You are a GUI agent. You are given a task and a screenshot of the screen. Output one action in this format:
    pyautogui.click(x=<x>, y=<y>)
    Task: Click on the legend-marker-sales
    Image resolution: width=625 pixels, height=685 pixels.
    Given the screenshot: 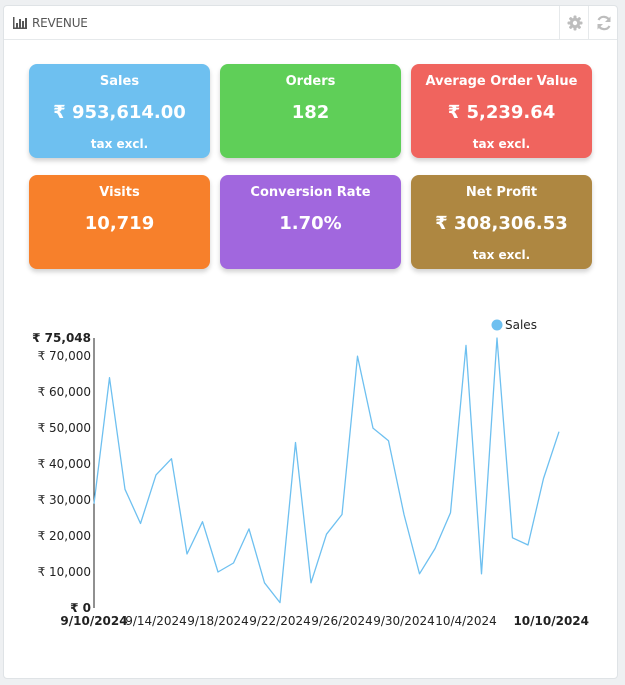 What is the action you would take?
    pyautogui.click(x=497, y=325)
    